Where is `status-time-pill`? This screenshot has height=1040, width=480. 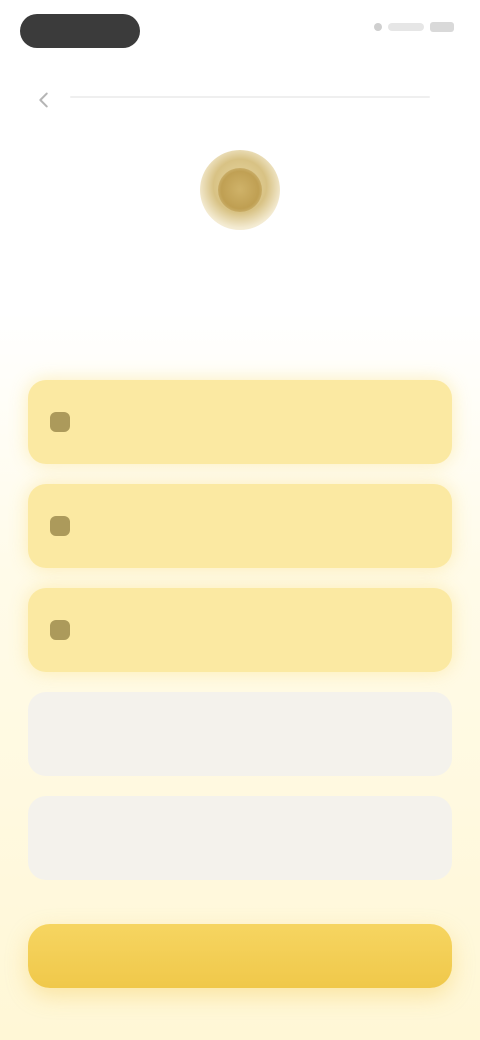 status-time-pill is located at coordinates (80, 31).